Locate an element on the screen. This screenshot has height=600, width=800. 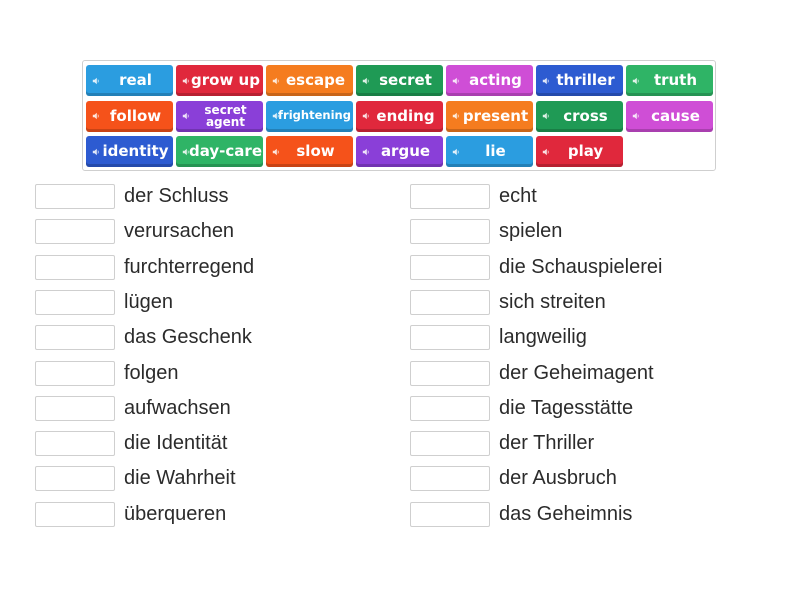
word-tile-label: lie is located at coordinates (495, 151).